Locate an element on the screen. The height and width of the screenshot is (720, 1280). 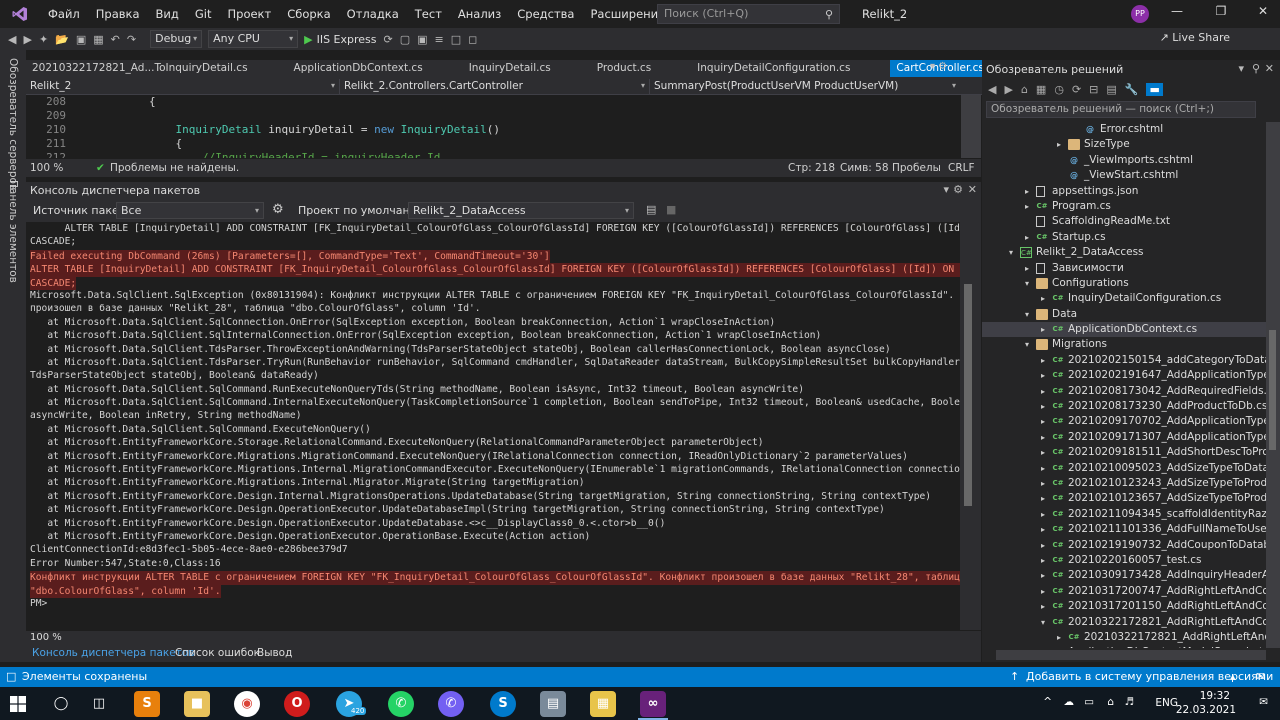
tab: Product.cs is located at coordinates (624, 68).